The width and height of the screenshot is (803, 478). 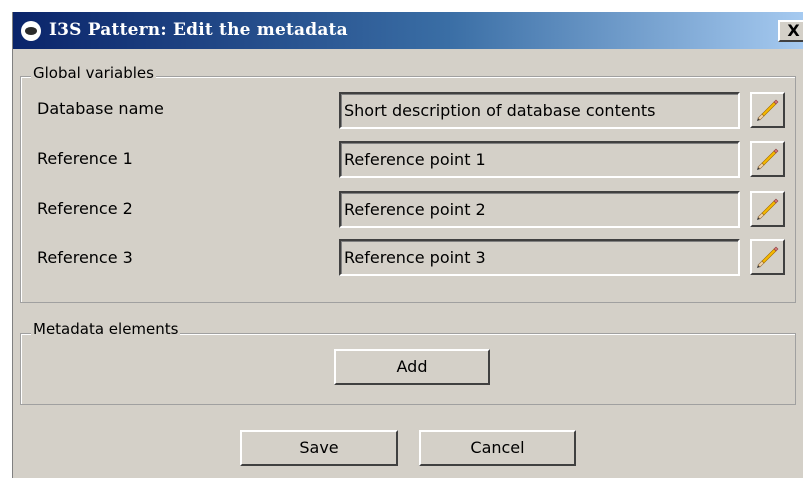 What do you see at coordinates (93, 73) in the screenshot?
I see `global-variables-legend: Global variables` at bounding box center [93, 73].